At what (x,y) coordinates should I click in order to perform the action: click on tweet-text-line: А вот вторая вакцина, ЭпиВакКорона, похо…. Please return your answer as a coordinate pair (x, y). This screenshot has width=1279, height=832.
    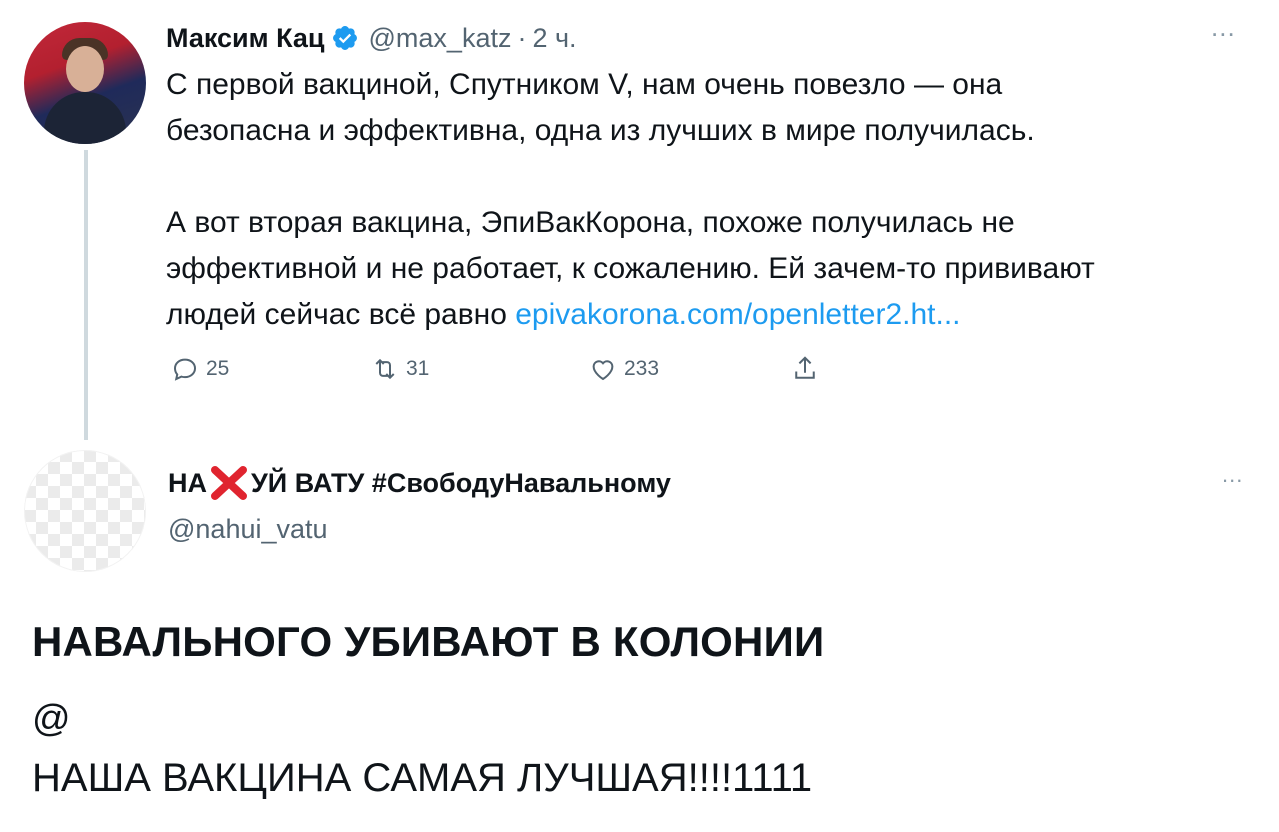
    Looking at the image, I should click on (590, 222).